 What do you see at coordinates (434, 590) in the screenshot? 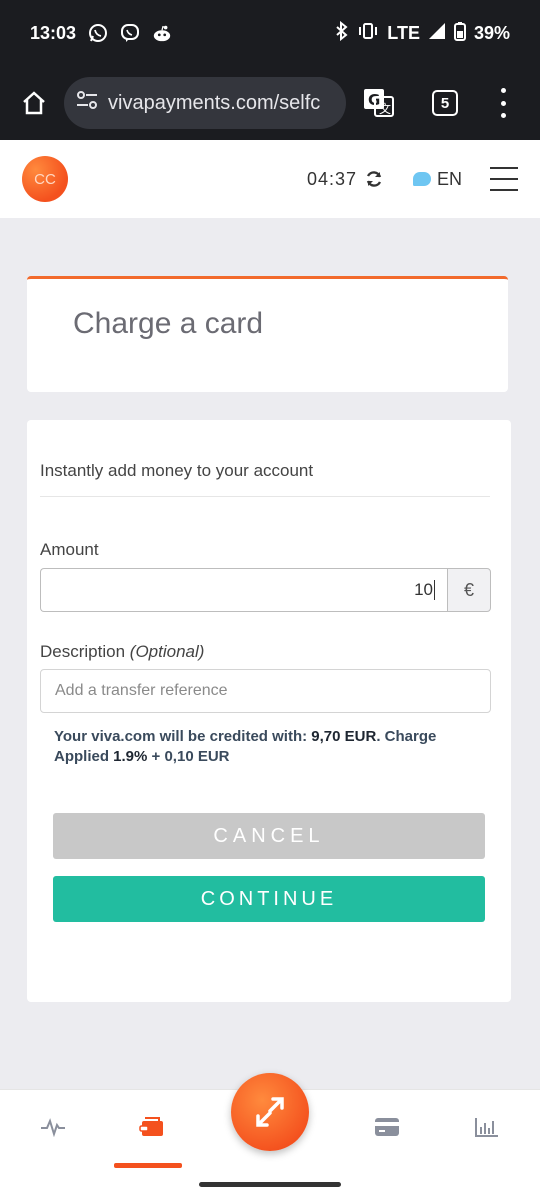
I see `text-caret` at bounding box center [434, 590].